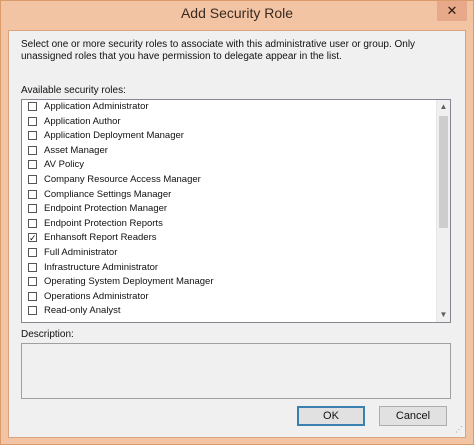 This screenshot has height=445, width=474. What do you see at coordinates (101, 267) in the screenshot?
I see `role-label: Infrastructure Administrator` at bounding box center [101, 267].